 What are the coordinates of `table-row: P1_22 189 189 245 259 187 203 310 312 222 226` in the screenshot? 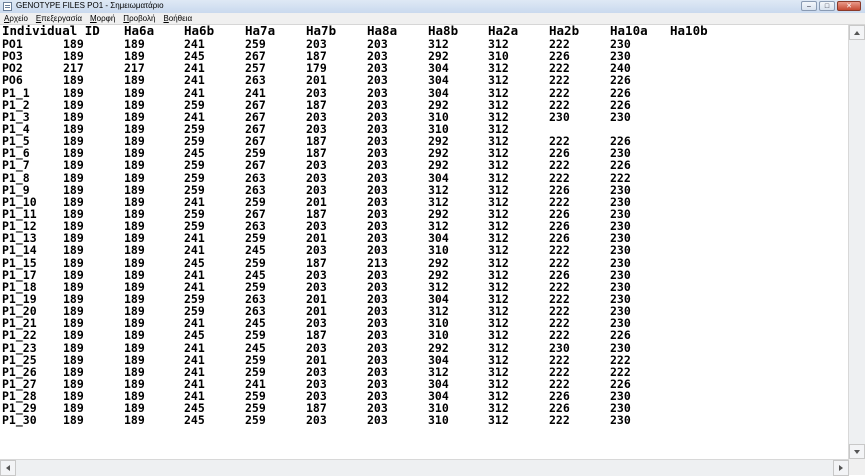 It's located at (424, 335).